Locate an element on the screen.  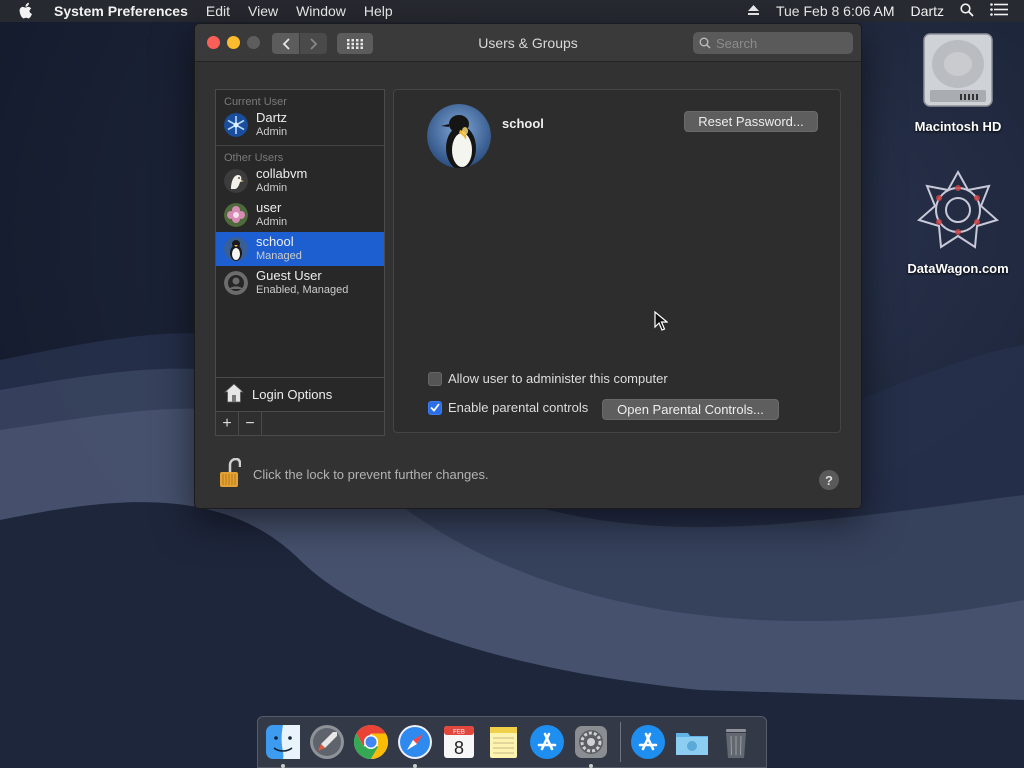
house-icon is located at coordinates (234, 394).